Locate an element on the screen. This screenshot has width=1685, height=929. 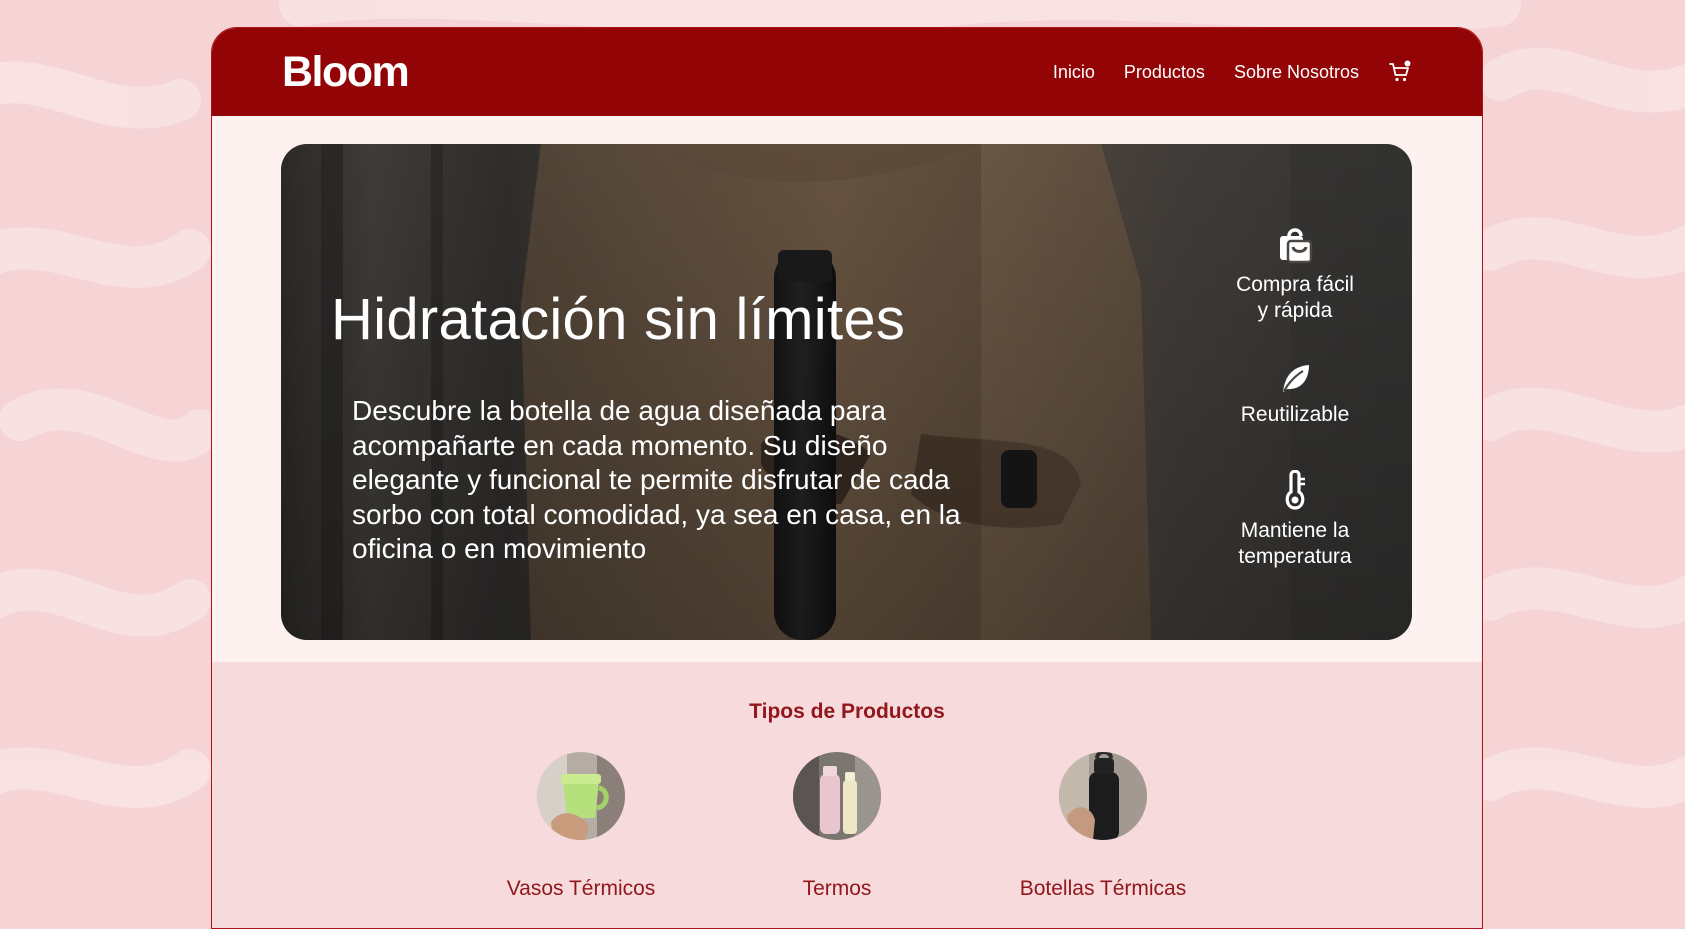
product-card-botellas: Botellas Térmicas is located at coordinates (1103, 826).